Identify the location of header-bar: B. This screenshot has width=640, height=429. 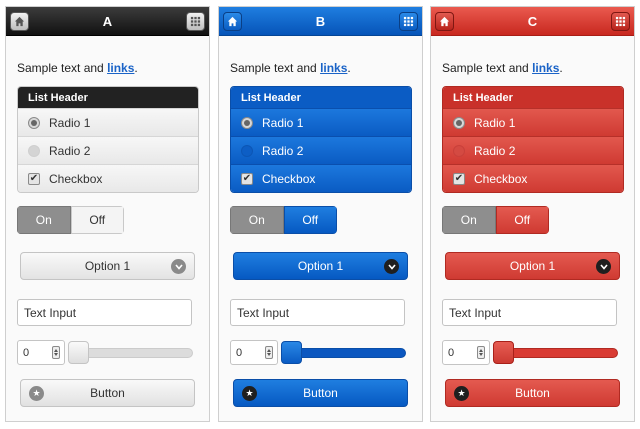
(320, 21).